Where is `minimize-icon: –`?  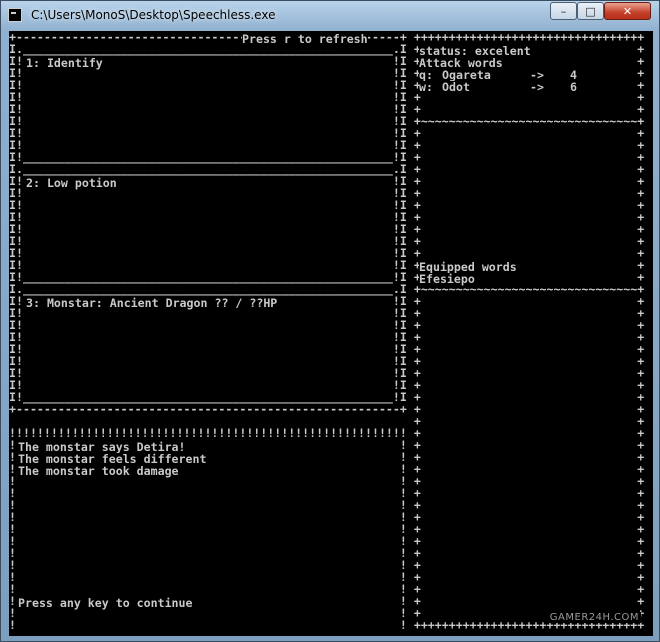
minimize-icon: – is located at coordinates (563, 11).